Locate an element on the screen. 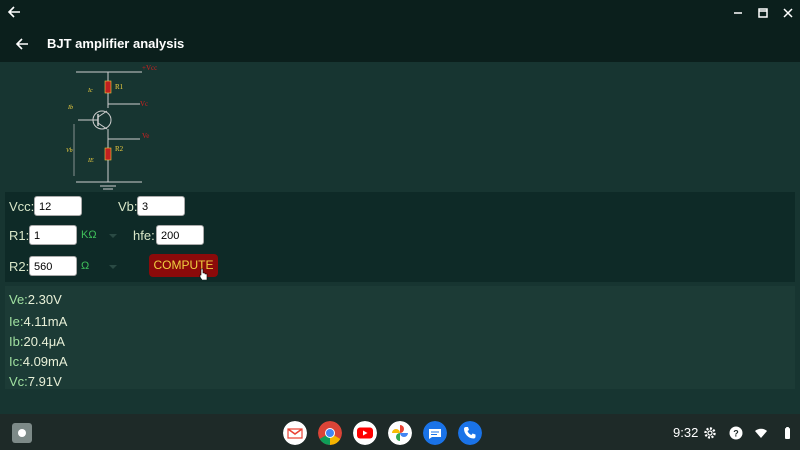 Image resolution: width=800 pixels, height=450 pixels. launcher-icon is located at coordinates (22, 433).